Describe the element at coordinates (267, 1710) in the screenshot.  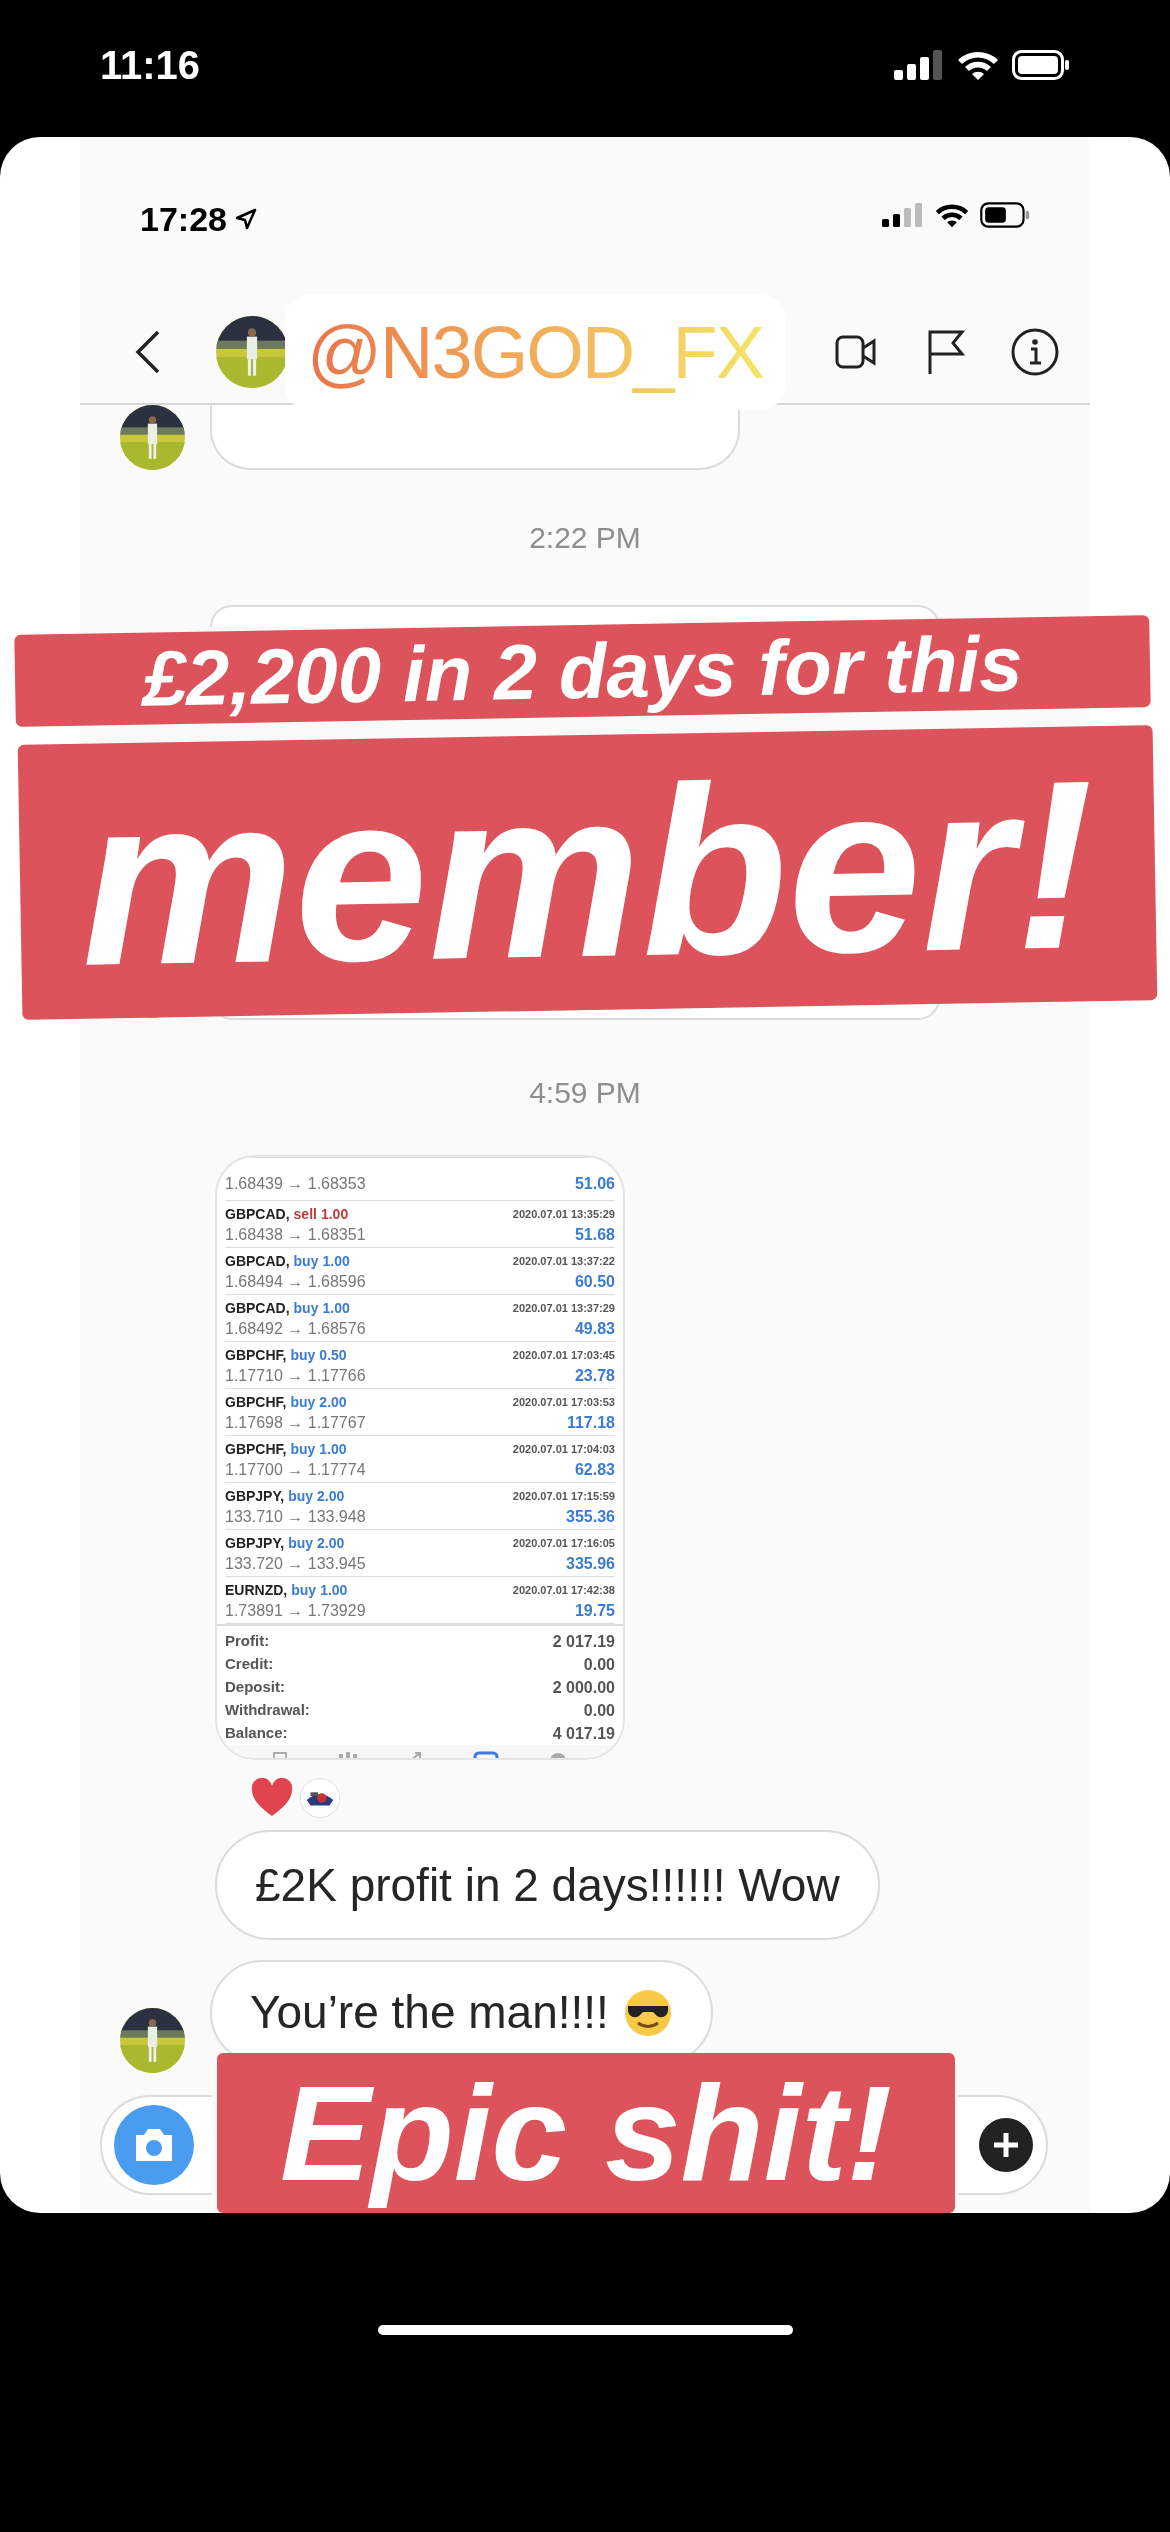
I see `summary-label: Withdrawal:` at that location.